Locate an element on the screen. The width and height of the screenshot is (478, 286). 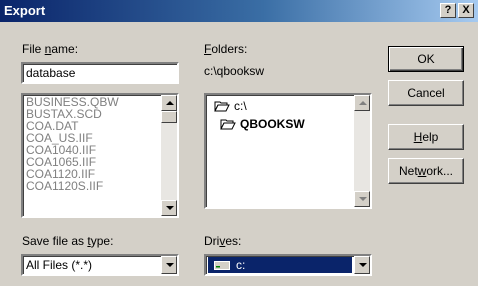
title-bar: Export ? X is located at coordinates (239, 11).